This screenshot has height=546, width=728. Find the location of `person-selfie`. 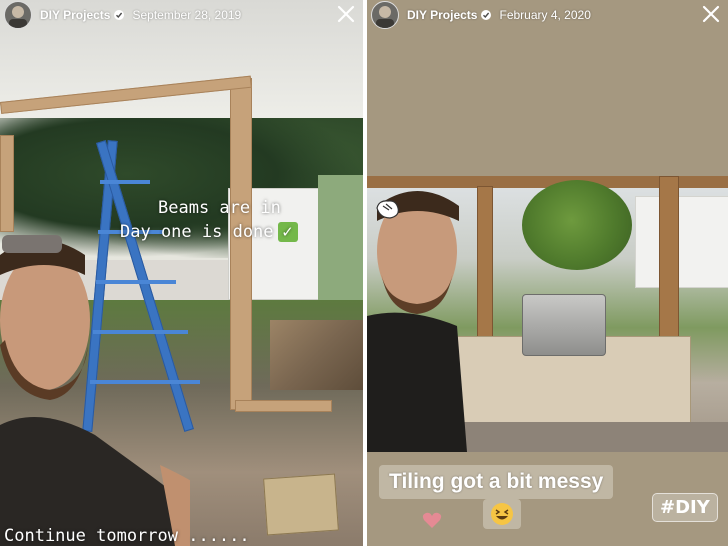

person-selfie is located at coordinates (95, 390).